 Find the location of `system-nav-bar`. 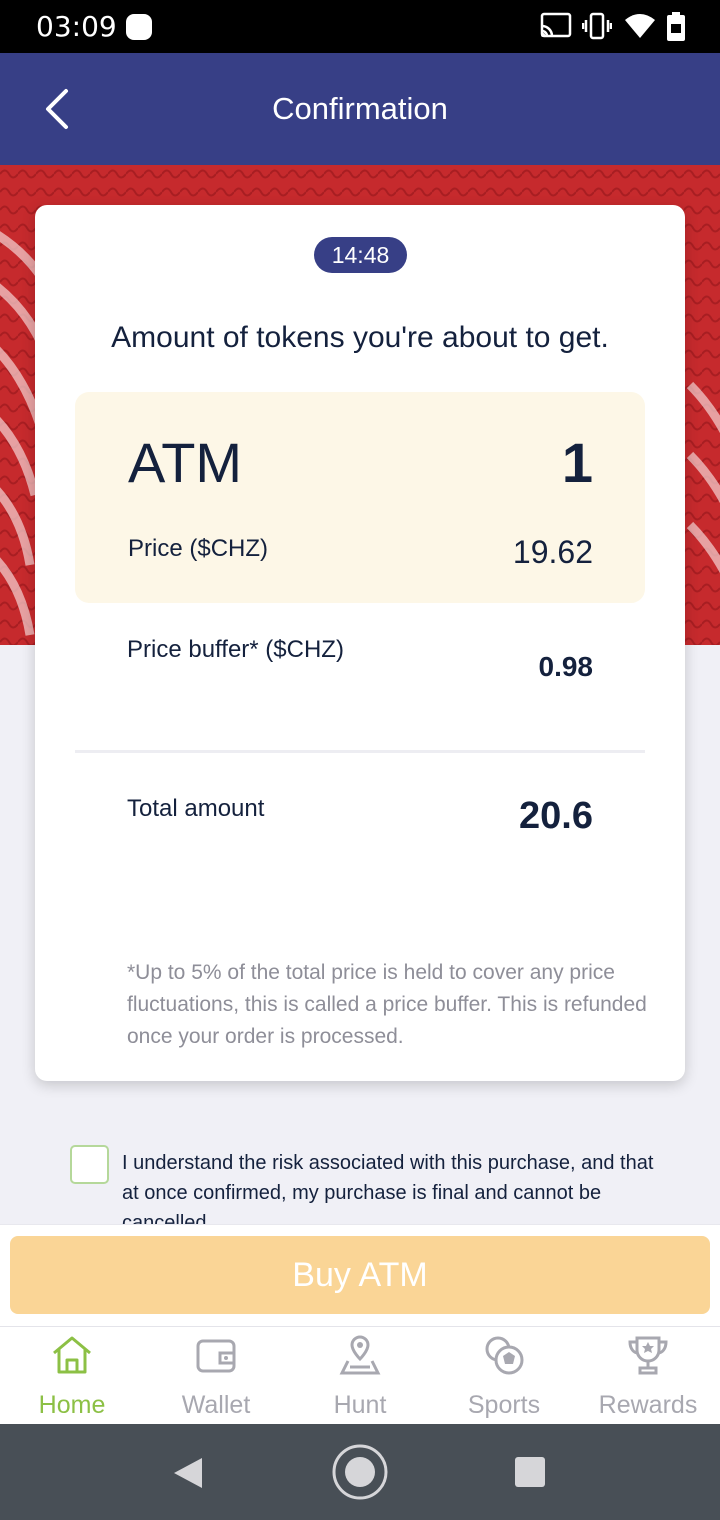

system-nav-bar is located at coordinates (360, 1472).